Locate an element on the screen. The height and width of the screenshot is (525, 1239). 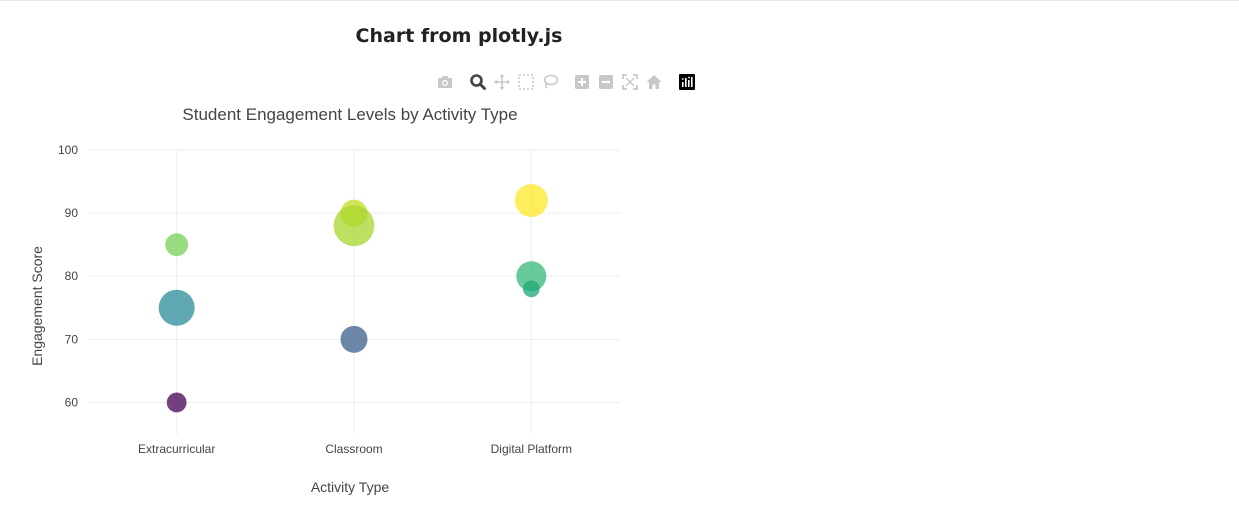
y-tick-label: 80 is located at coordinates (72, 276).